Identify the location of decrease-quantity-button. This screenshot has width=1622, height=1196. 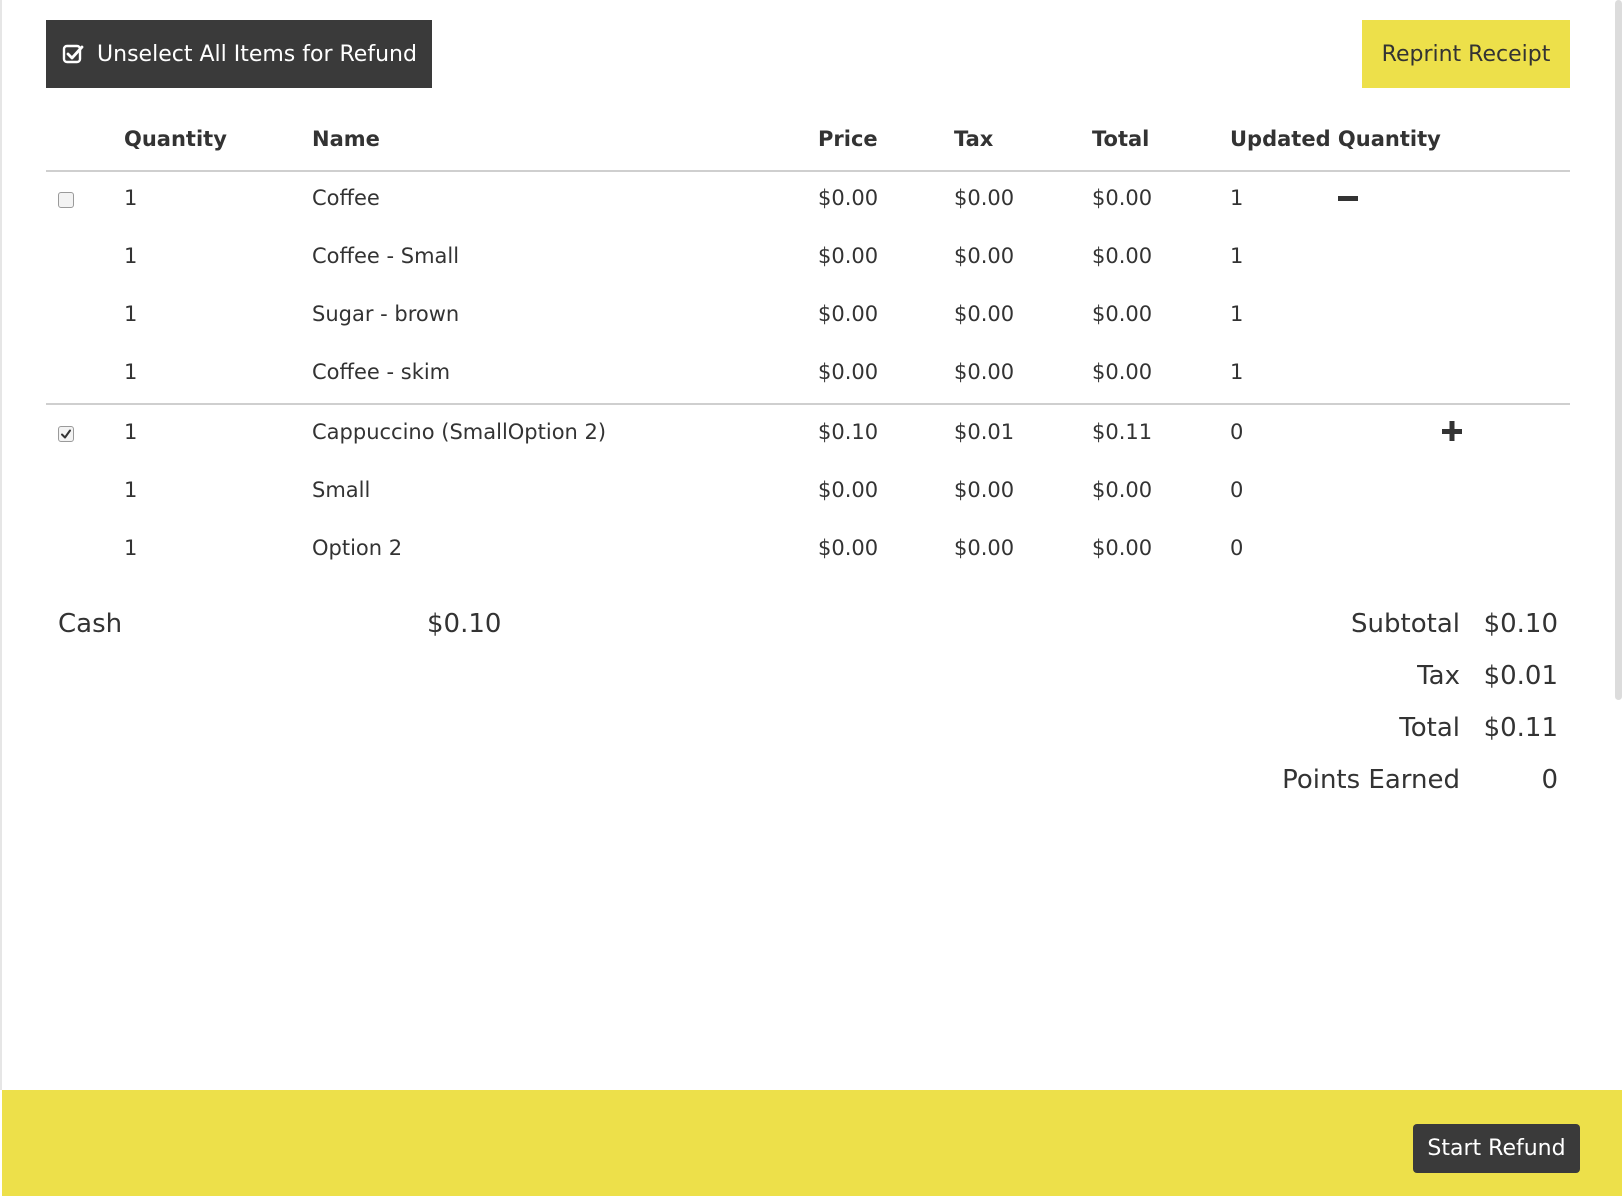
(1348, 199).